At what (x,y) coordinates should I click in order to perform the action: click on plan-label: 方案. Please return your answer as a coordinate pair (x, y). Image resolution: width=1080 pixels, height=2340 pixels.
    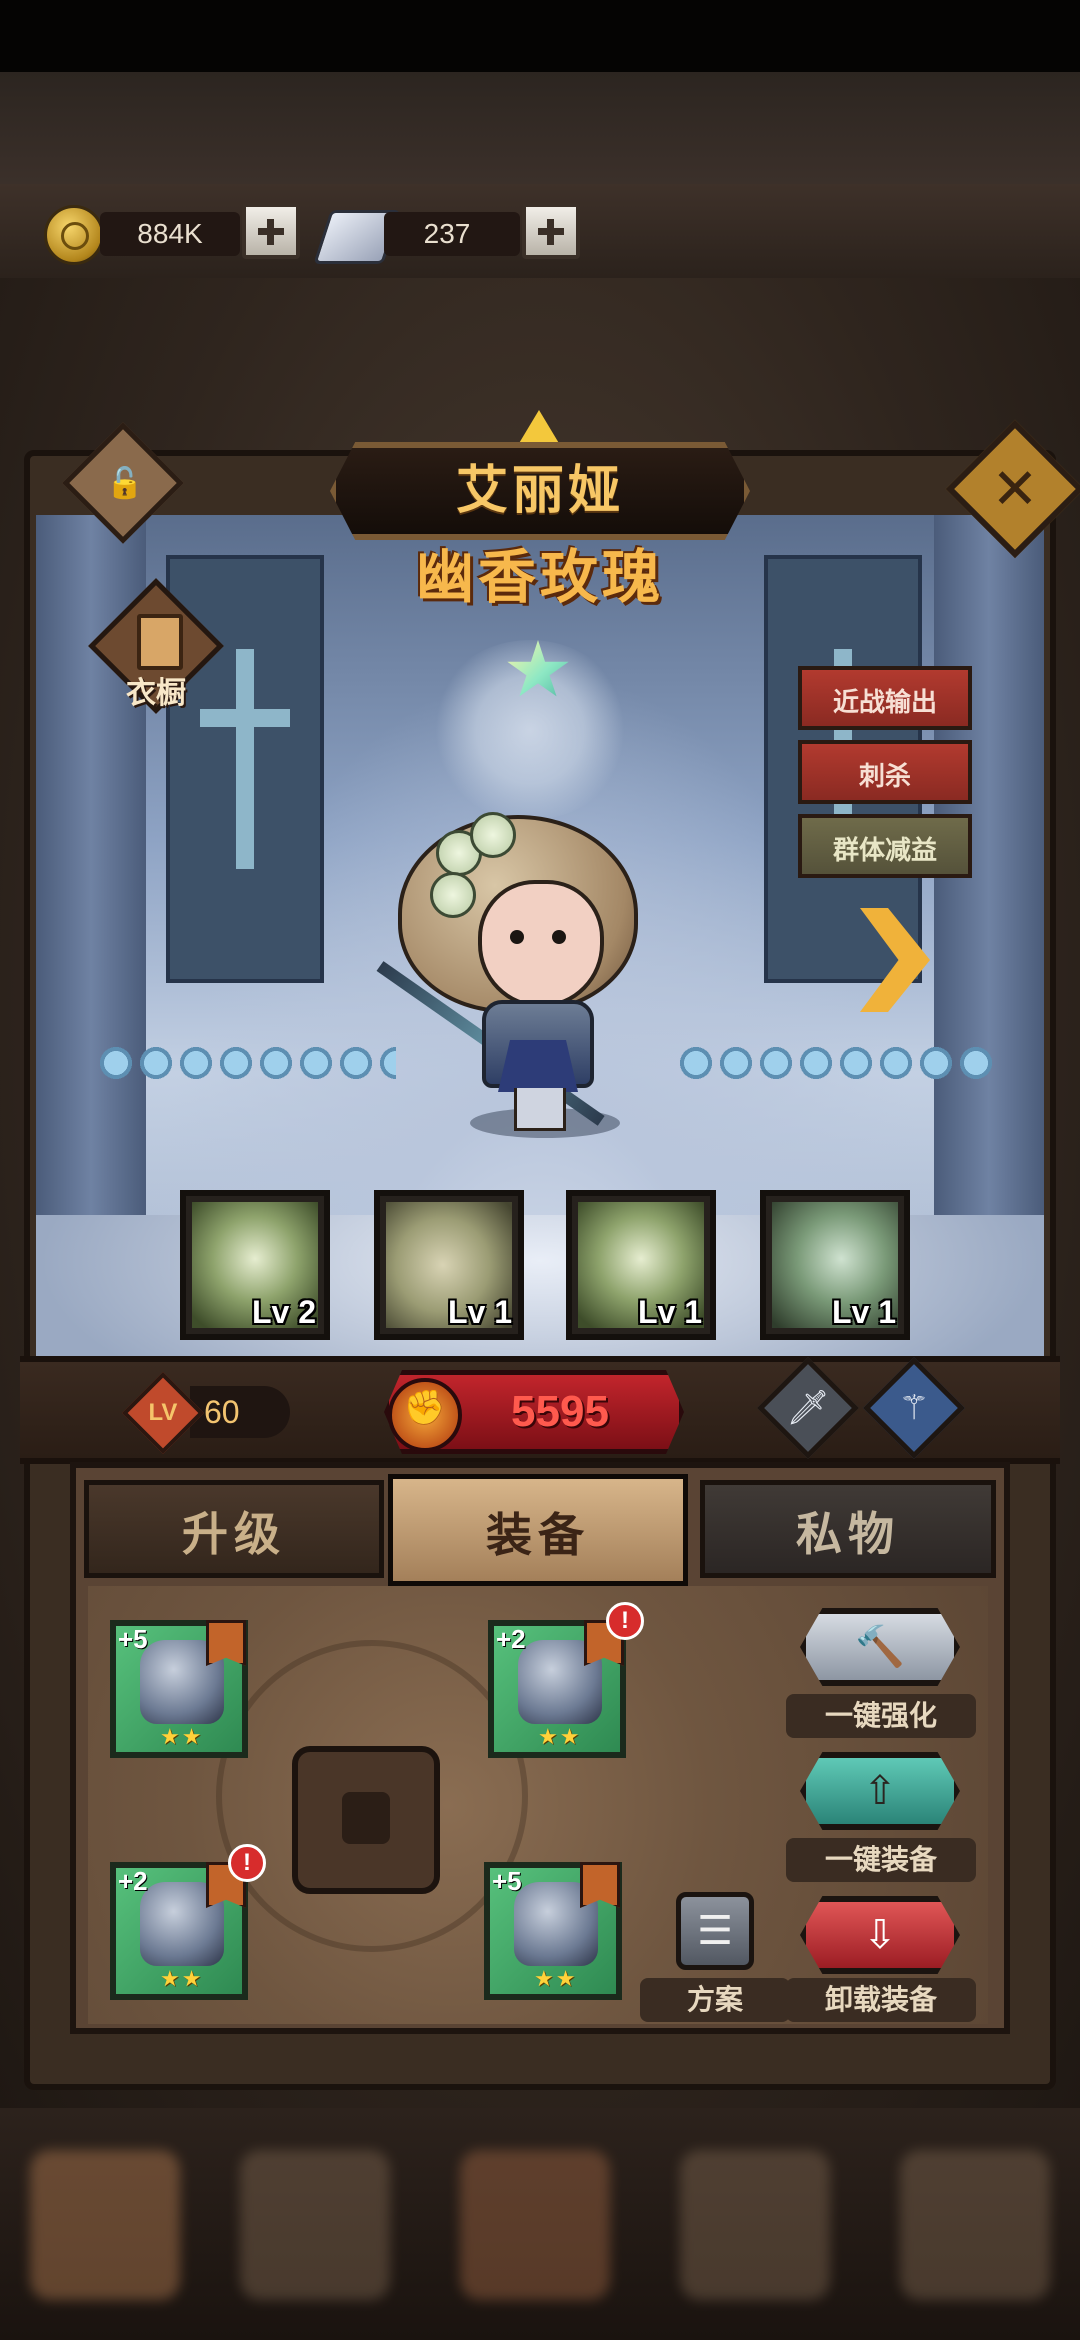
    Looking at the image, I should click on (715, 2000).